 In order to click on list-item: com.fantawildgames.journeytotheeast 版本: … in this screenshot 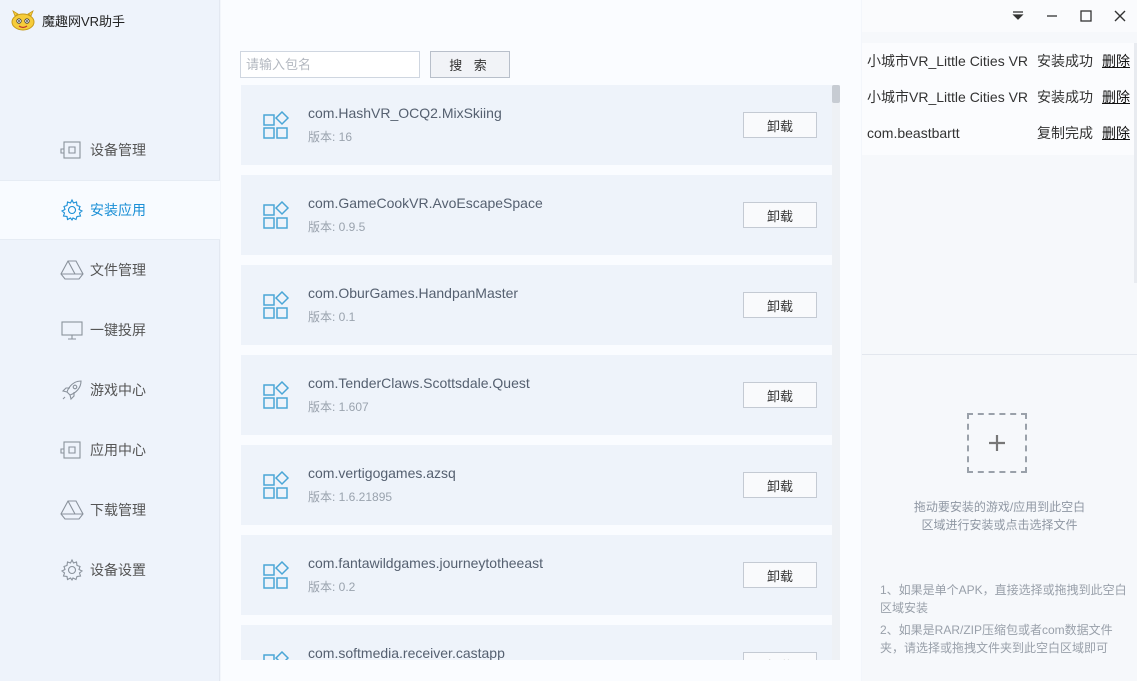, I will do `click(536, 575)`.